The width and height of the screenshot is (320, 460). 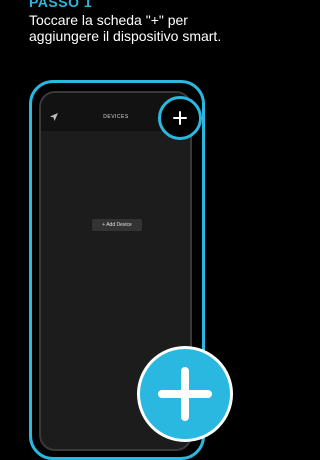 I want to click on step-label: PASSO 1, so click(x=61, y=5).